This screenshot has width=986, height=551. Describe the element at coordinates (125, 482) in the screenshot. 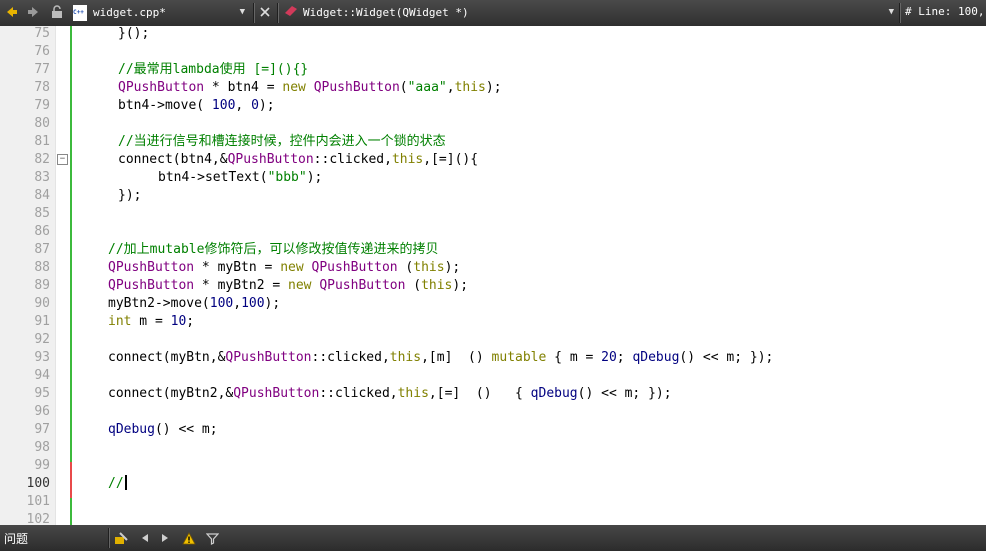

I see `text-caret` at that location.